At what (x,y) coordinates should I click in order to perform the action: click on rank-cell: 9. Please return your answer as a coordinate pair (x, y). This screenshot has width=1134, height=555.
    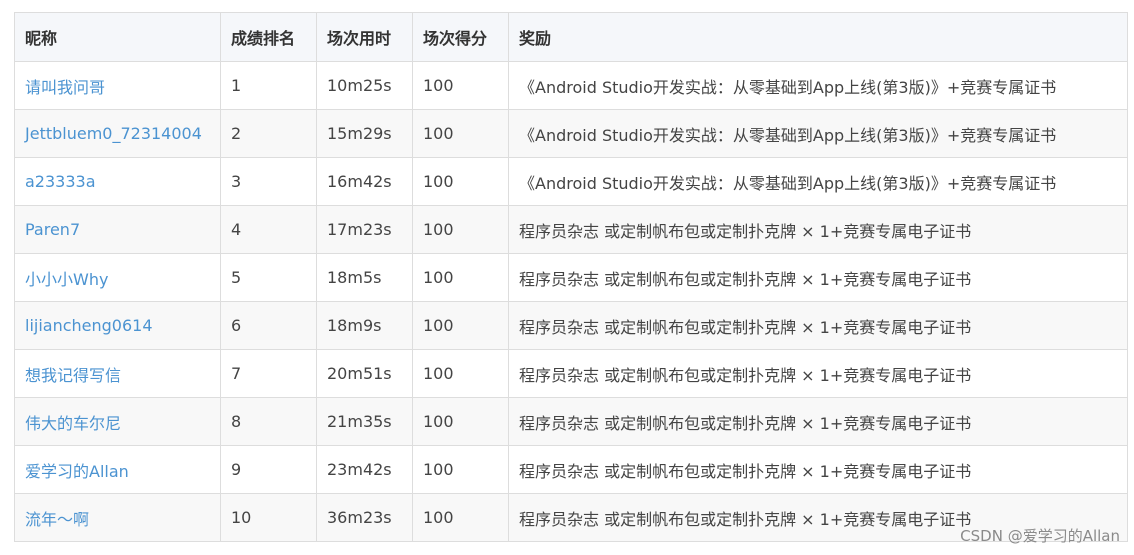
    Looking at the image, I should click on (268, 469).